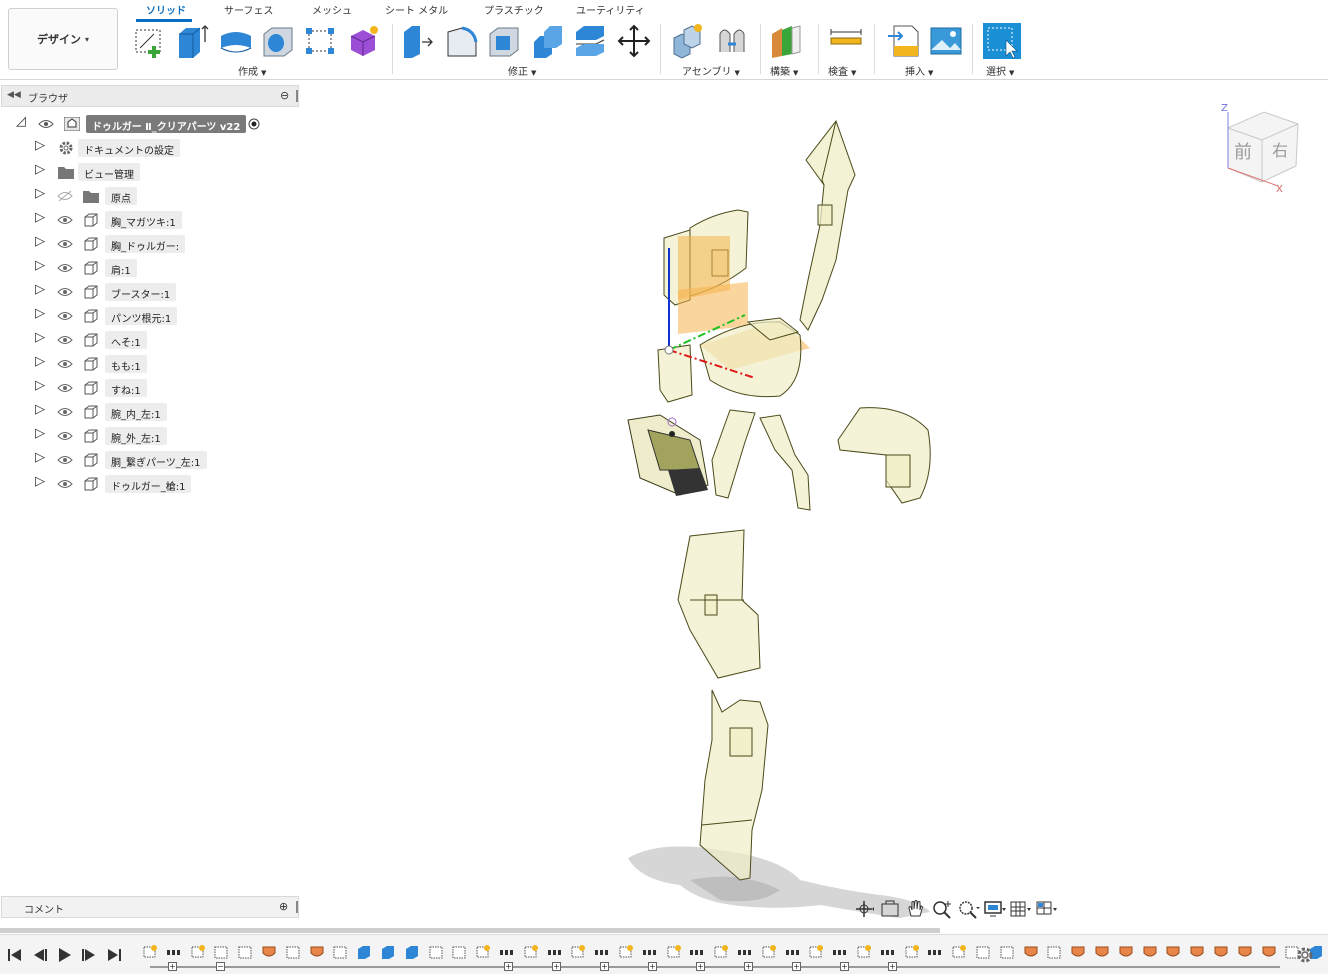 The image size is (1328, 974). I want to click on look-at-icon, so click(890, 909).